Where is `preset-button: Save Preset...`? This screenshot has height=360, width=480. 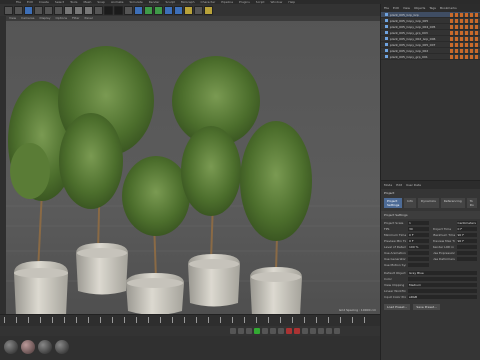 preset-button: Save Preset... is located at coordinates (426, 307).